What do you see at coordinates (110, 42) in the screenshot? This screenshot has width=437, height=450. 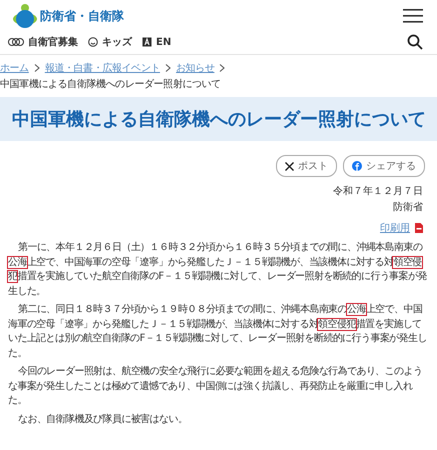 I see `nav-link: キッズ` at bounding box center [110, 42].